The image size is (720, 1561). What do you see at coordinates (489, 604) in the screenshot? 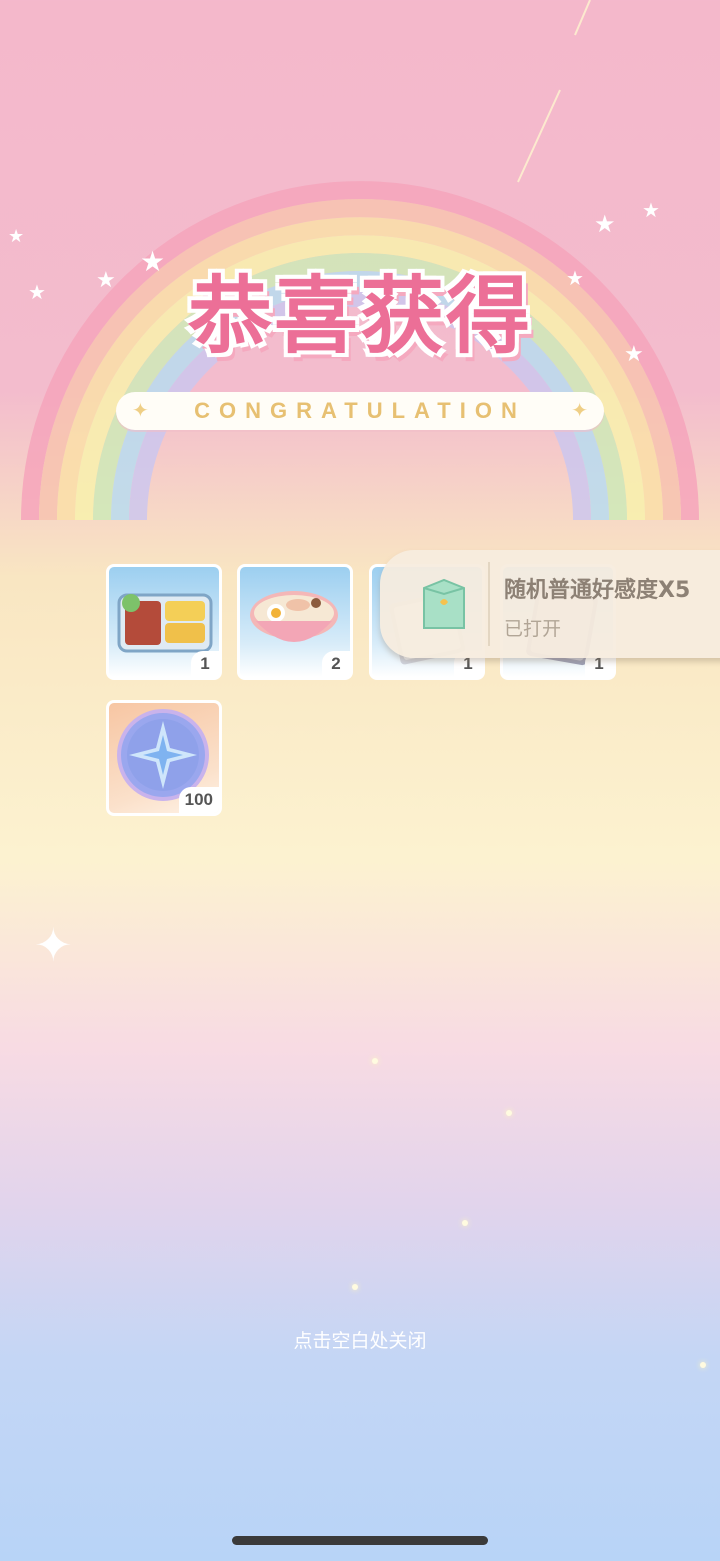
I see `tooltip-divider` at bounding box center [489, 604].